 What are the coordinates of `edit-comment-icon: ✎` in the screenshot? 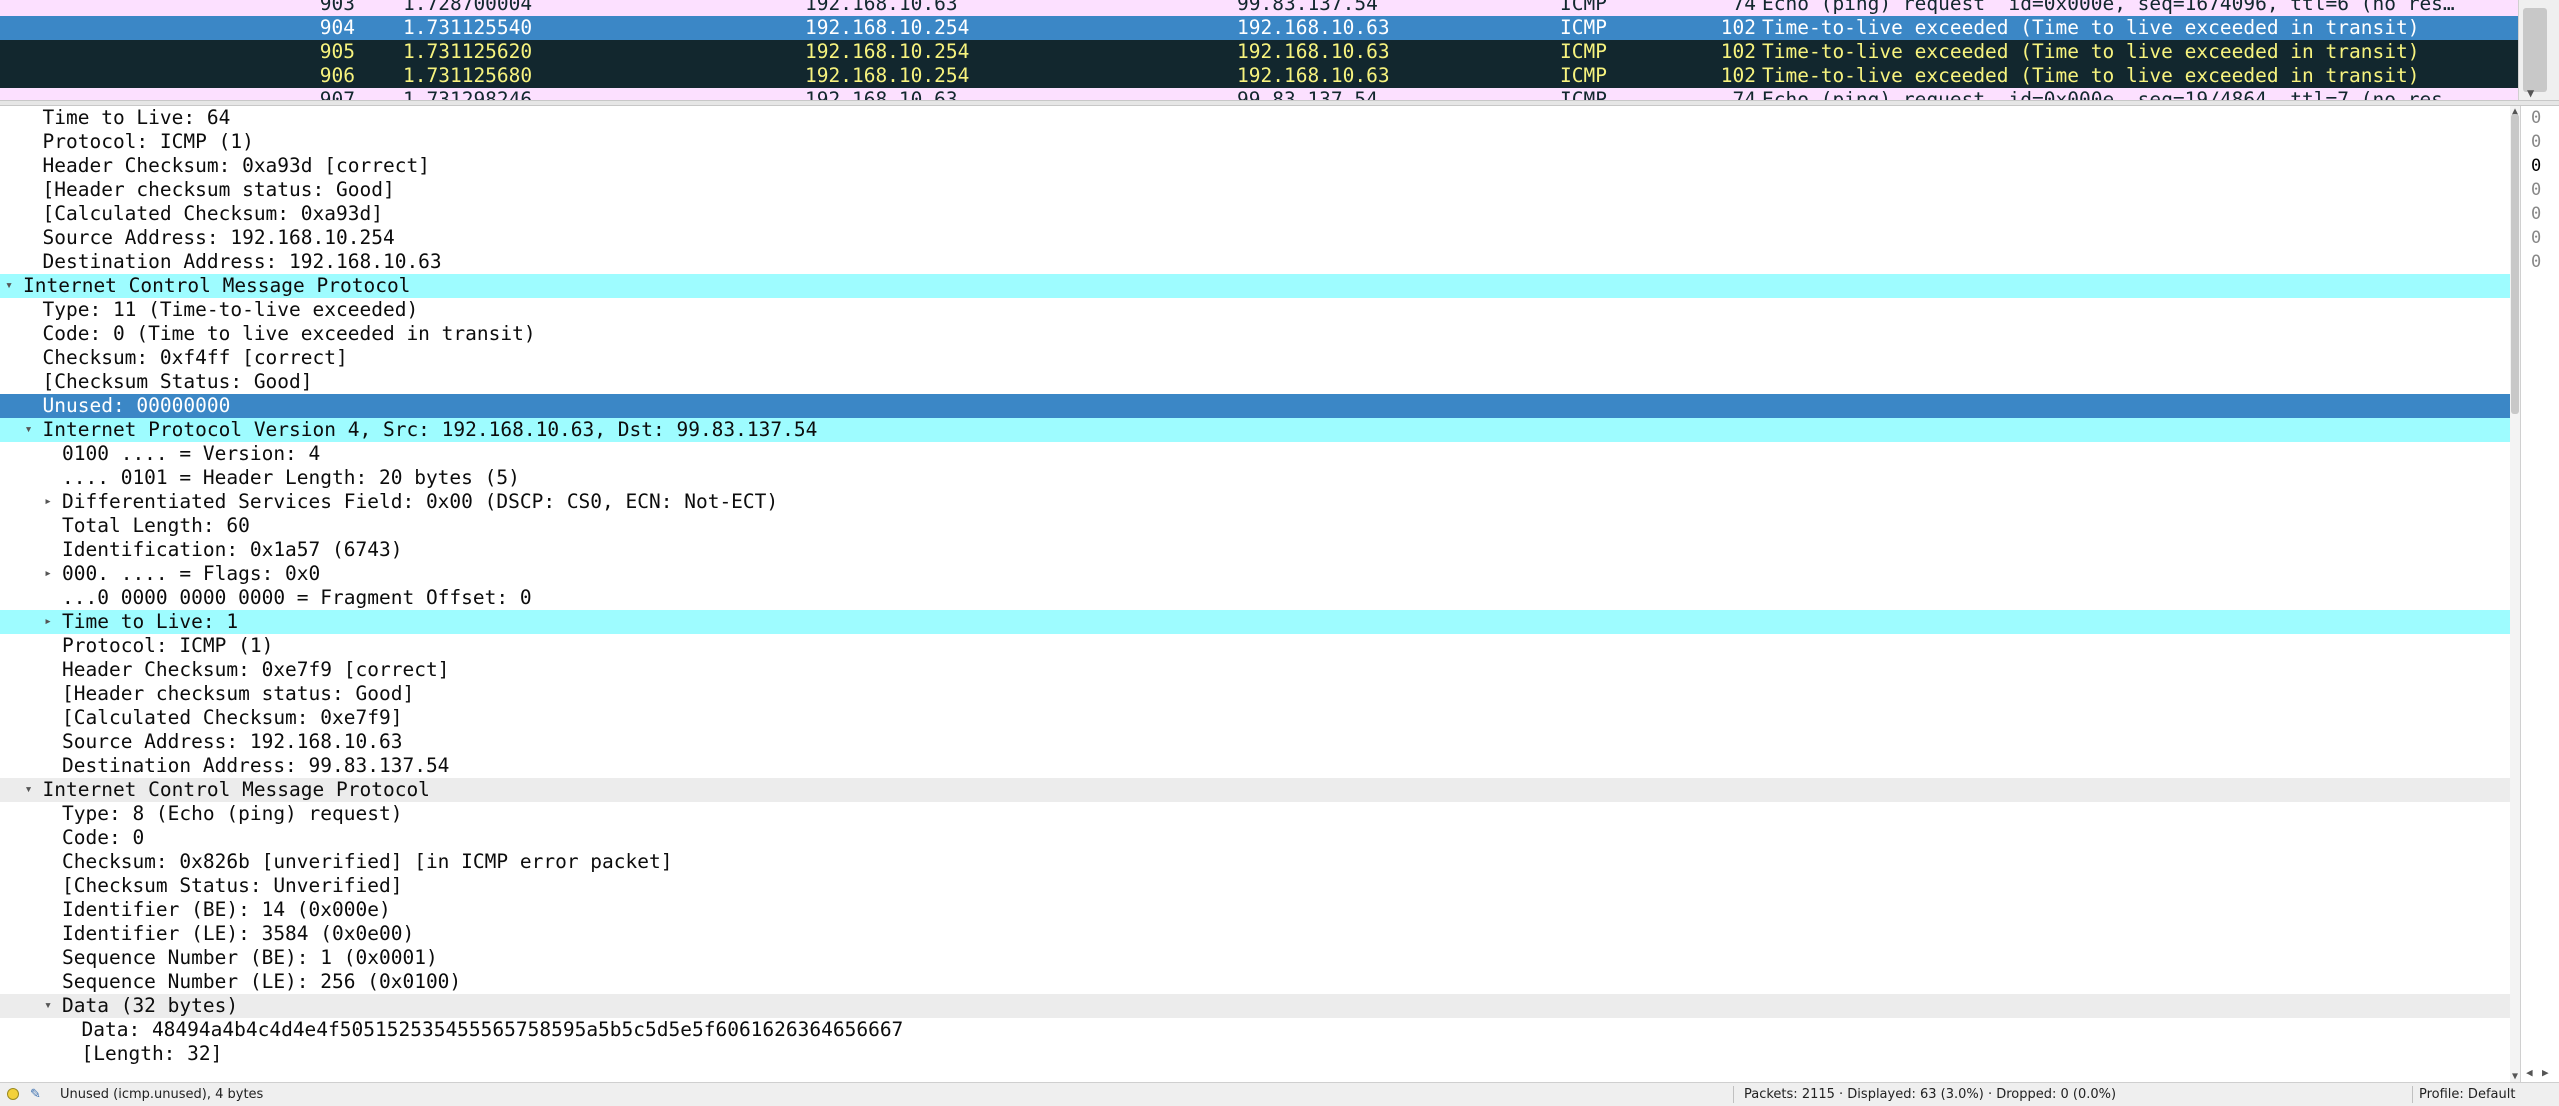 It's located at (35, 1094).